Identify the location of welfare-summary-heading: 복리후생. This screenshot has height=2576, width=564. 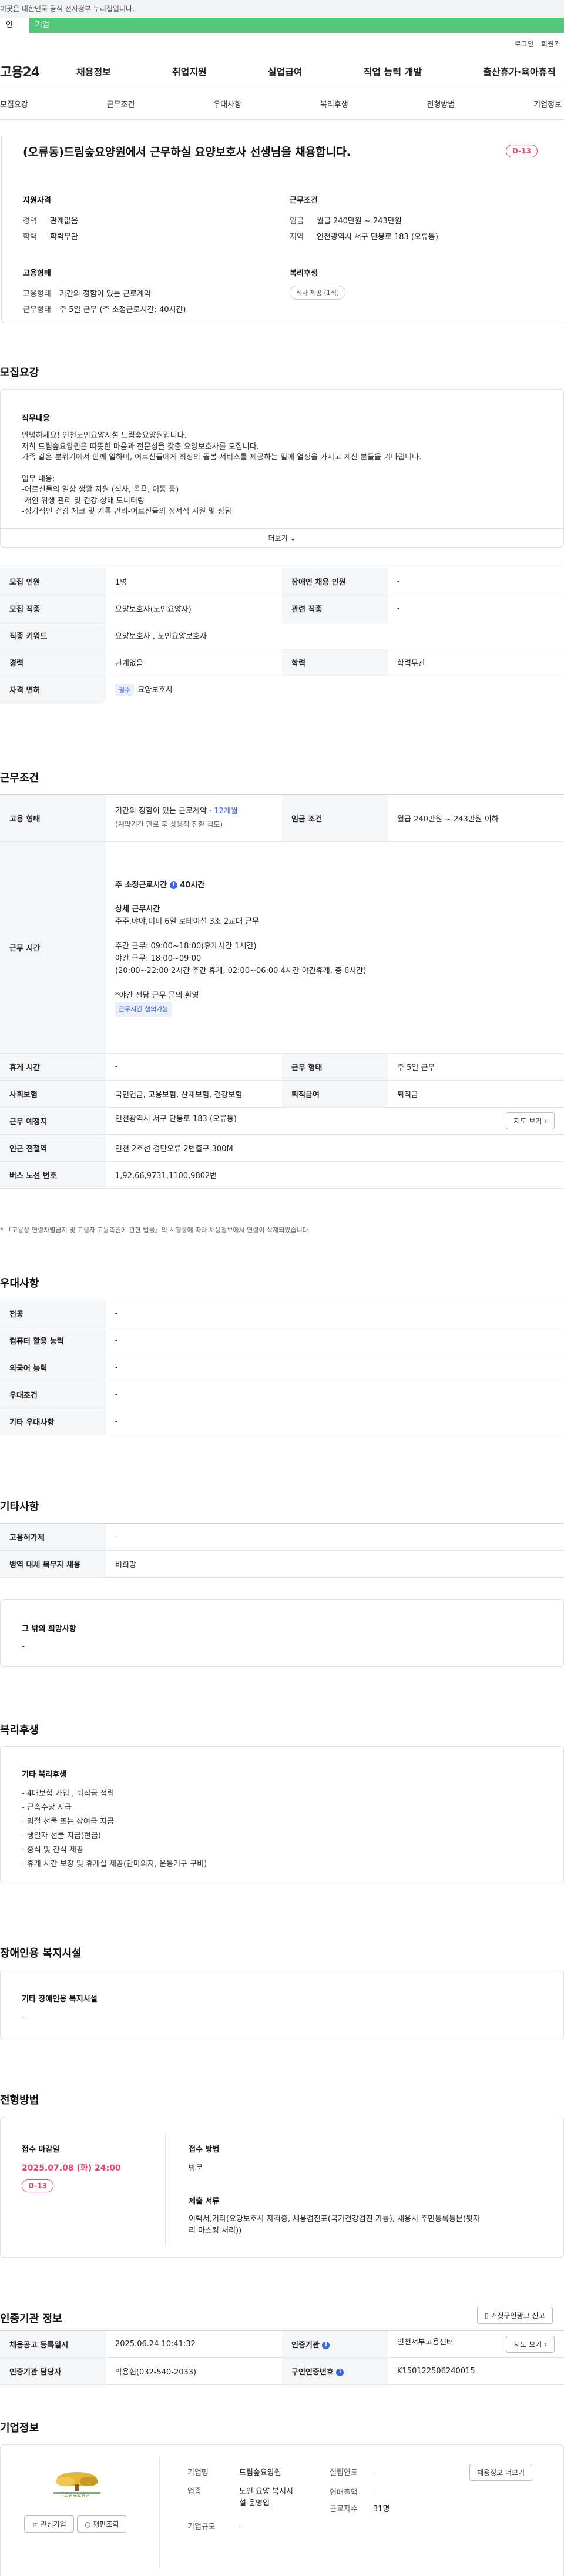
(304, 273).